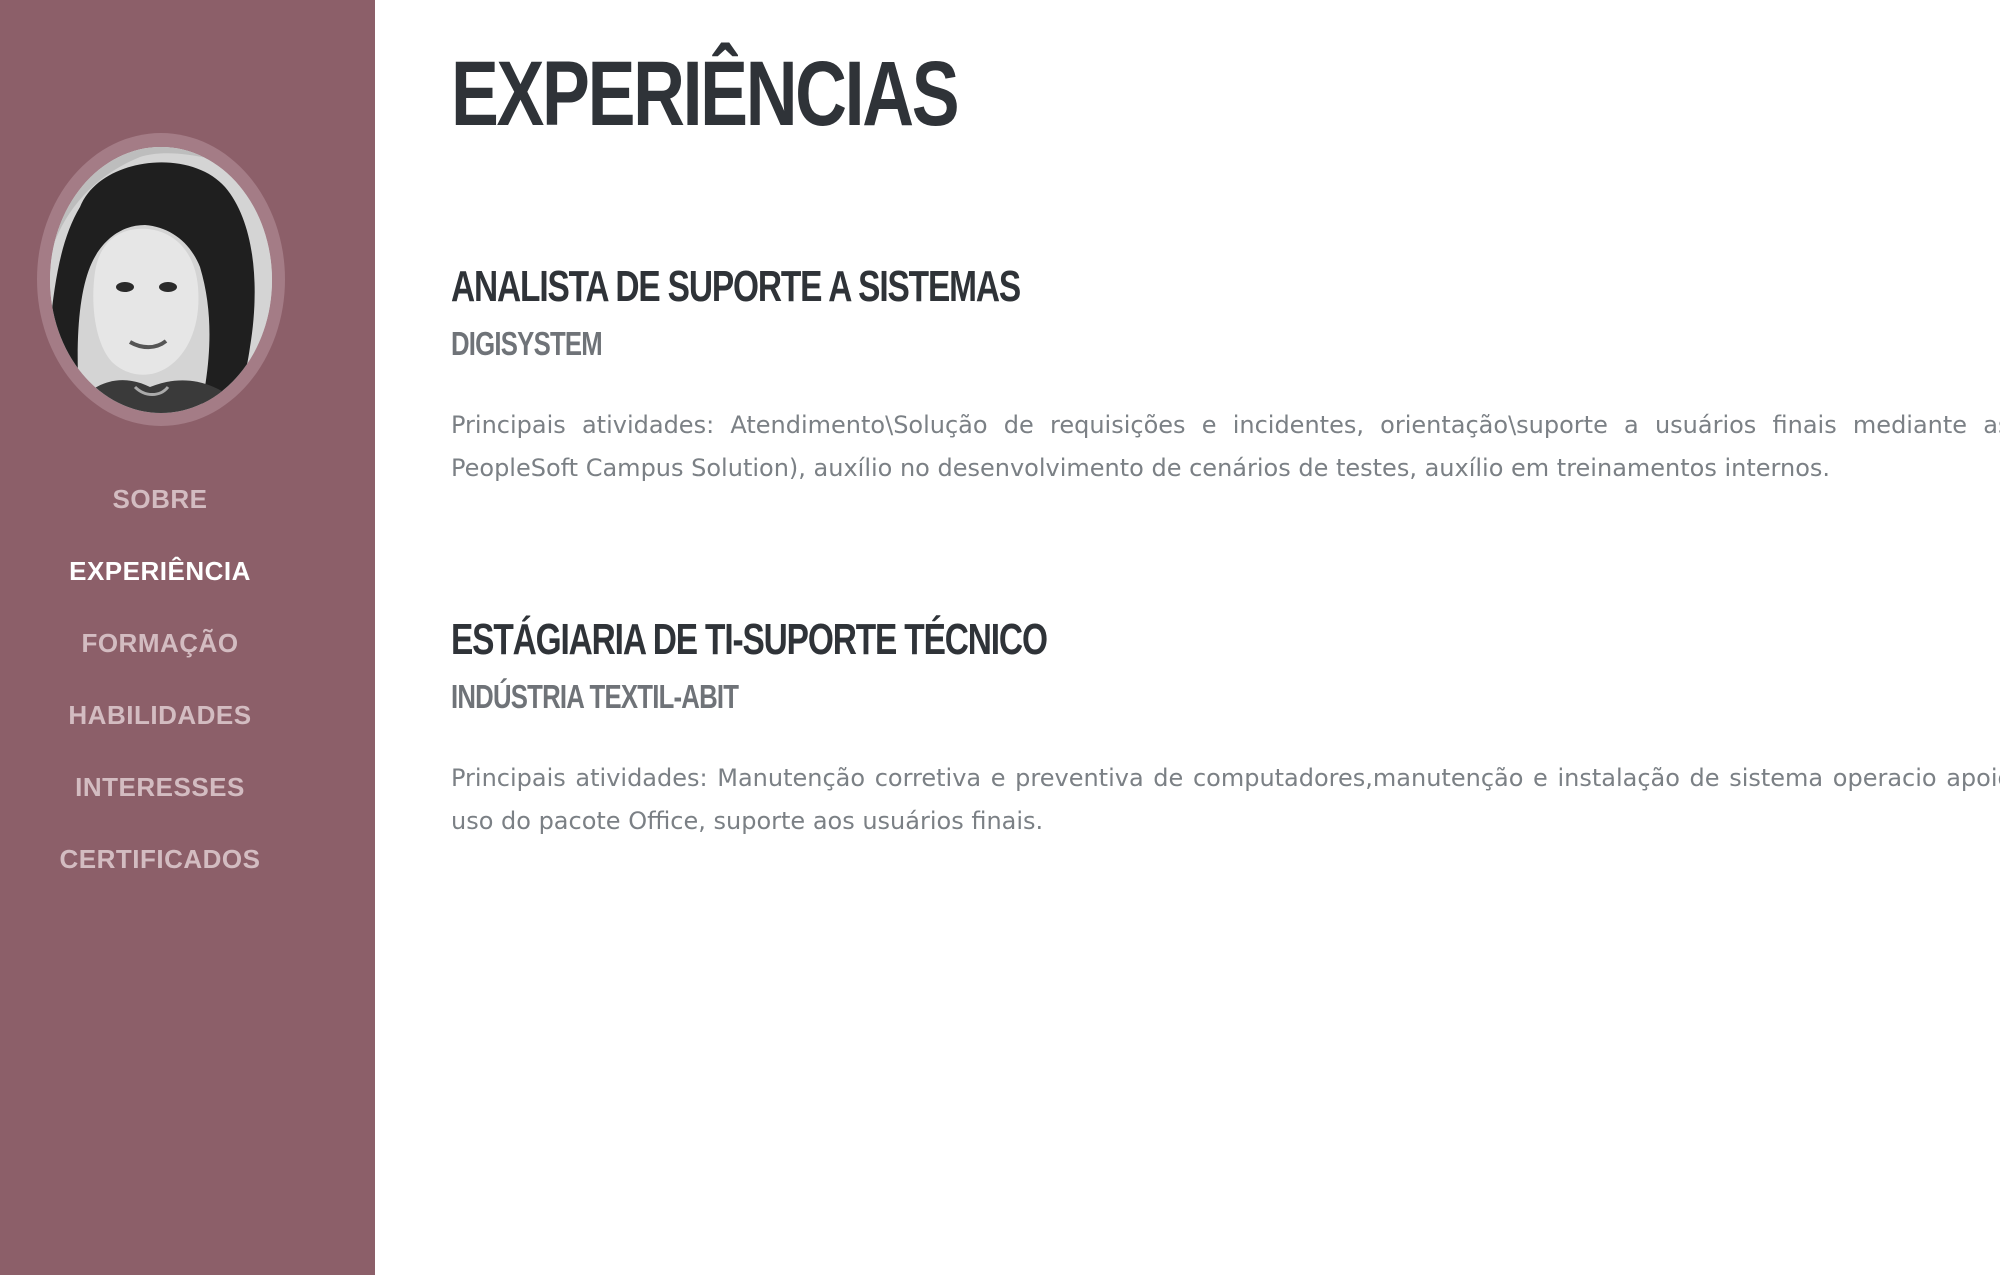  I want to click on company-name: DIGISYSTEM, so click(527, 343).